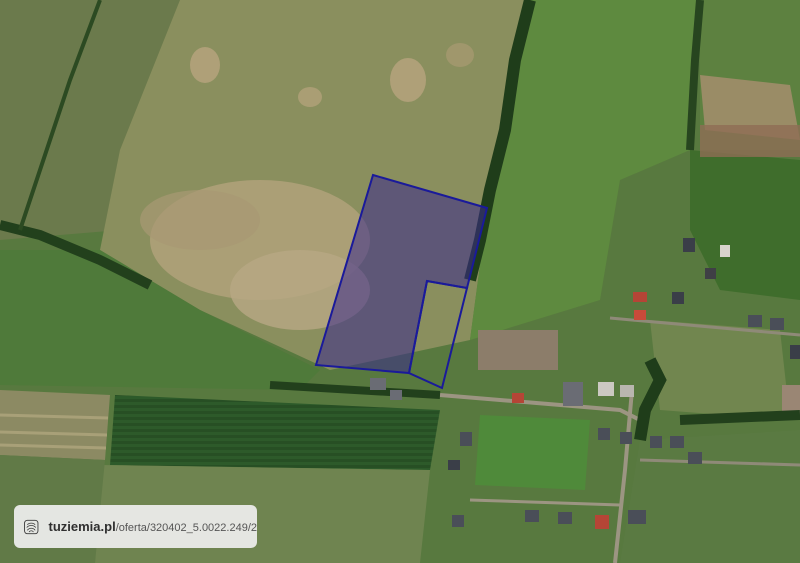  What do you see at coordinates (518, 350) in the screenshot?
I see `bare-lot` at bounding box center [518, 350].